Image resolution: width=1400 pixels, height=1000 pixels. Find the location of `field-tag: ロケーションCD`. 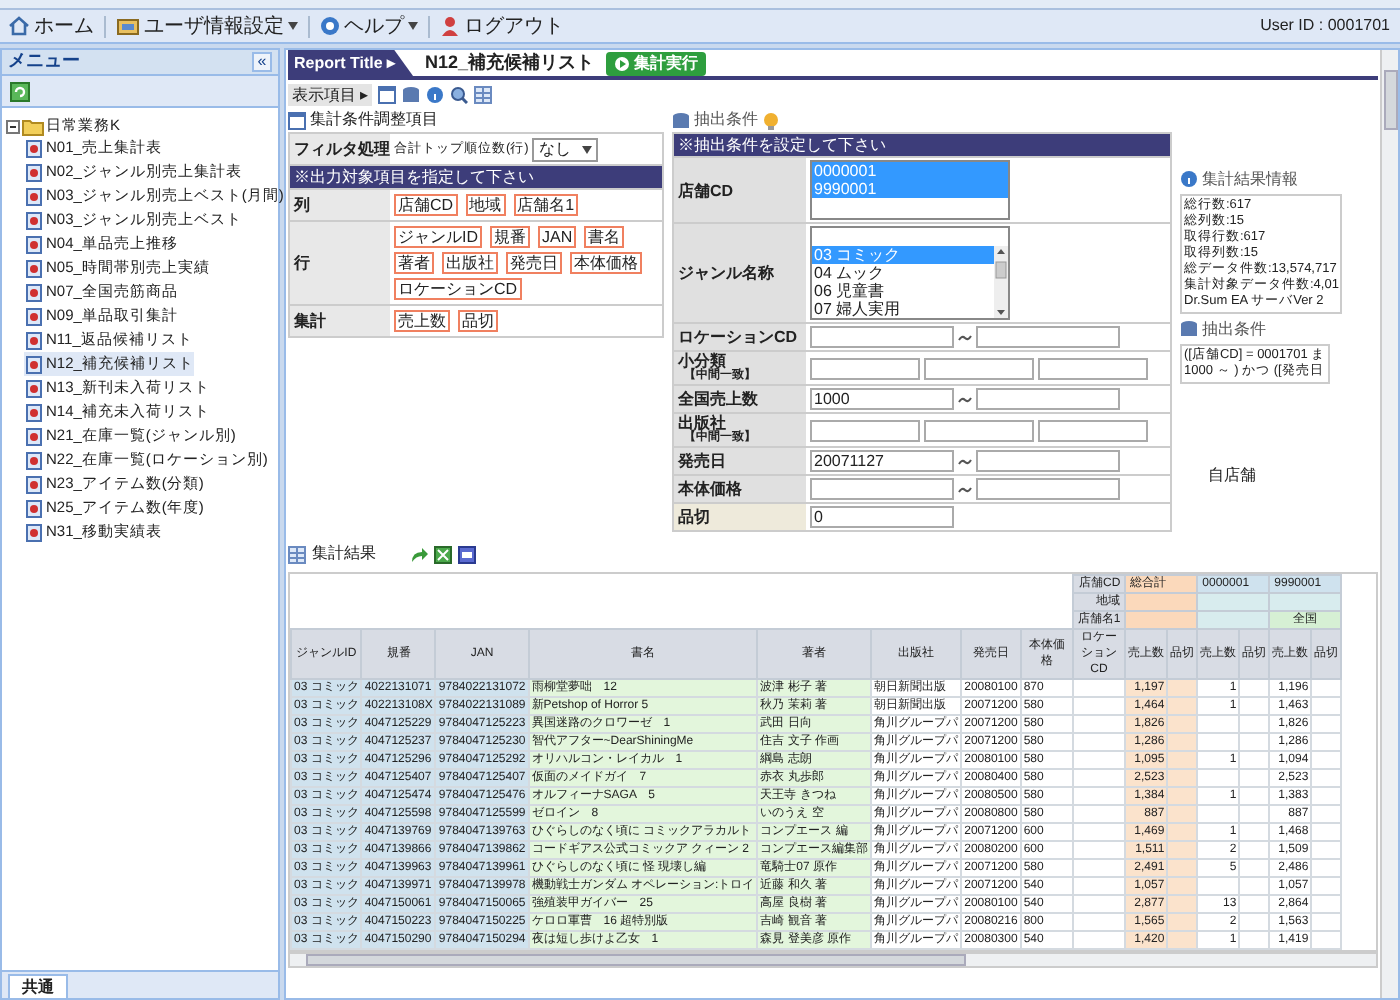

field-tag: ロケーションCD is located at coordinates (458, 289).